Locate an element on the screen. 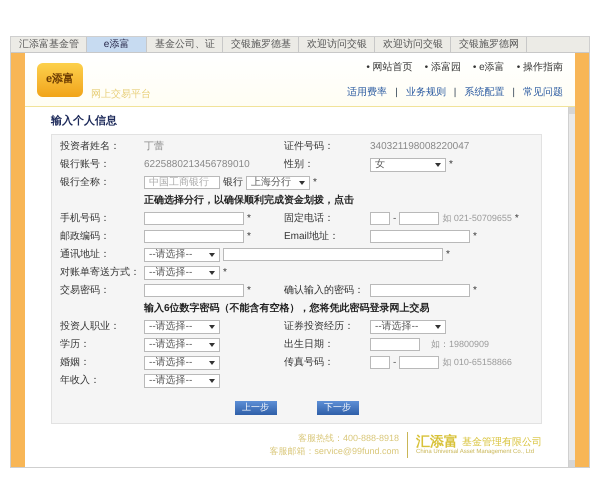 The image size is (600, 480). field-label: 投资者姓名： is located at coordinates (90, 147).